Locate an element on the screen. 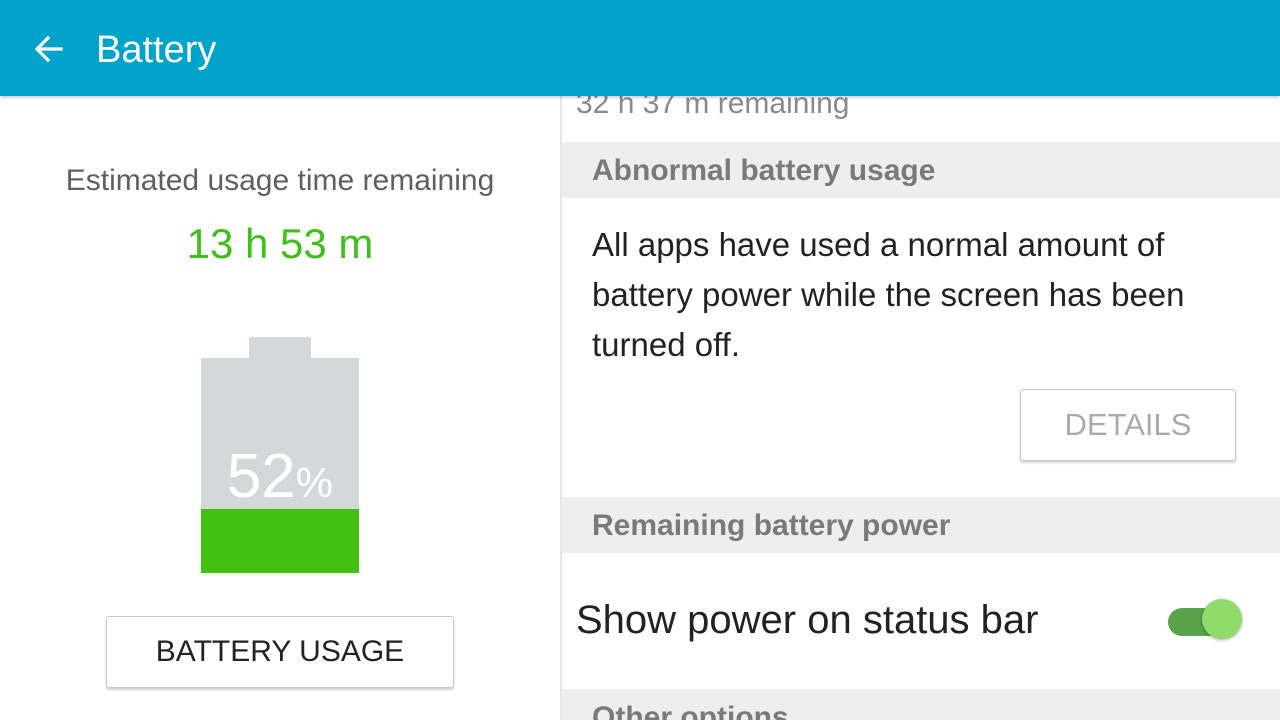  battery-percentage-unit: % is located at coordinates (314, 482).